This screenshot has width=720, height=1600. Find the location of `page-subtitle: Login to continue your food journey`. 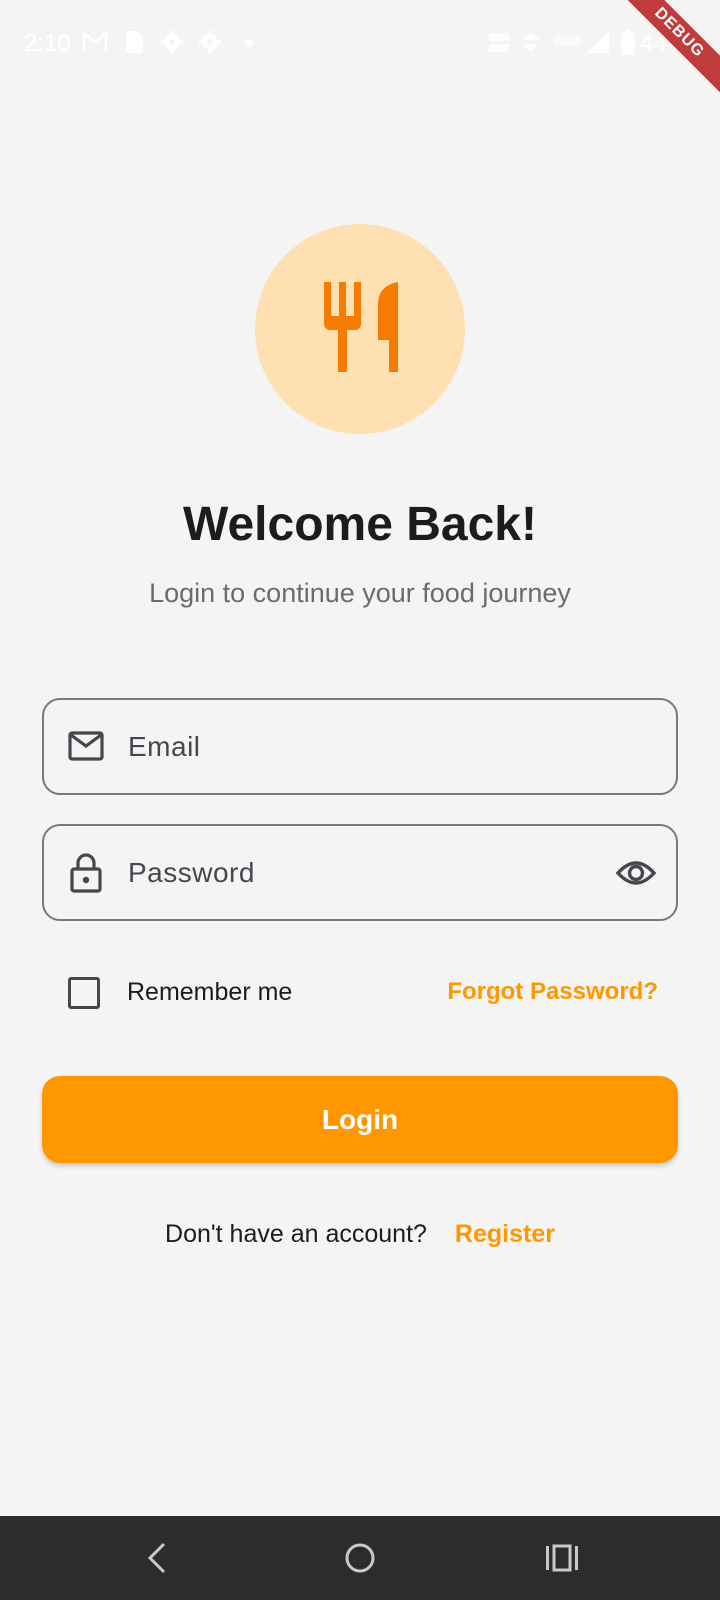

page-subtitle: Login to continue your food journey is located at coordinates (360, 593).